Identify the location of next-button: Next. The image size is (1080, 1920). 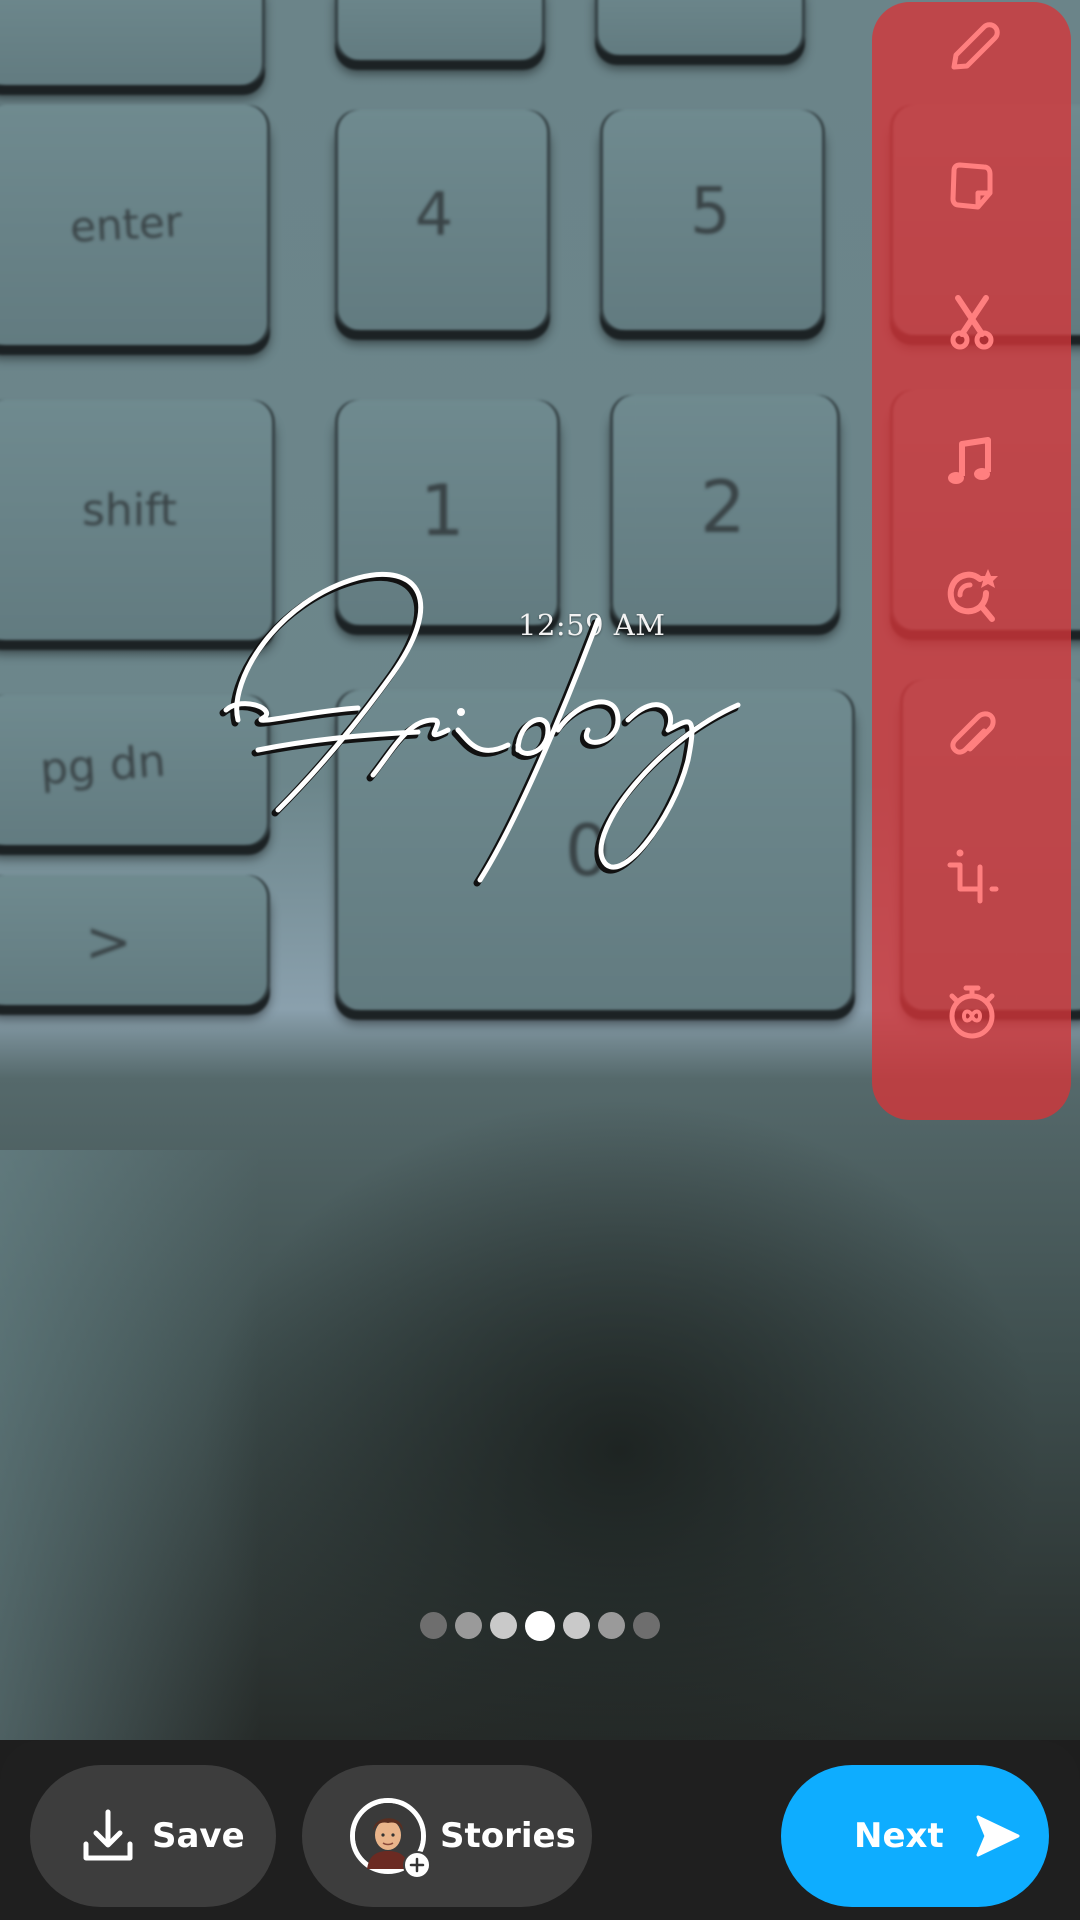
(915, 1836).